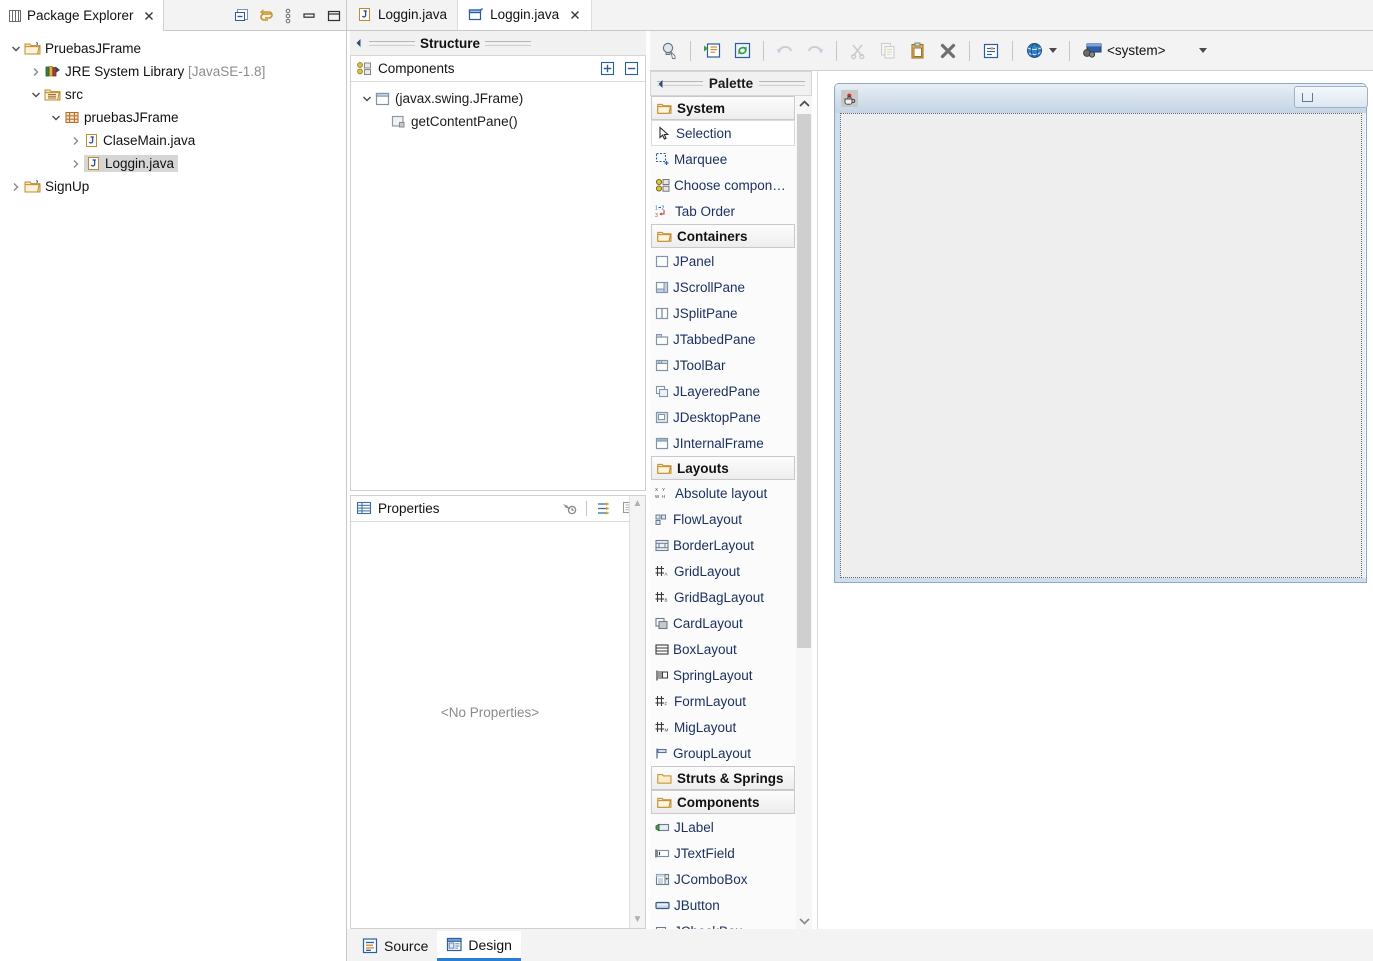  I want to click on tab-package-explorer: Package Explorer, so click(82, 15).